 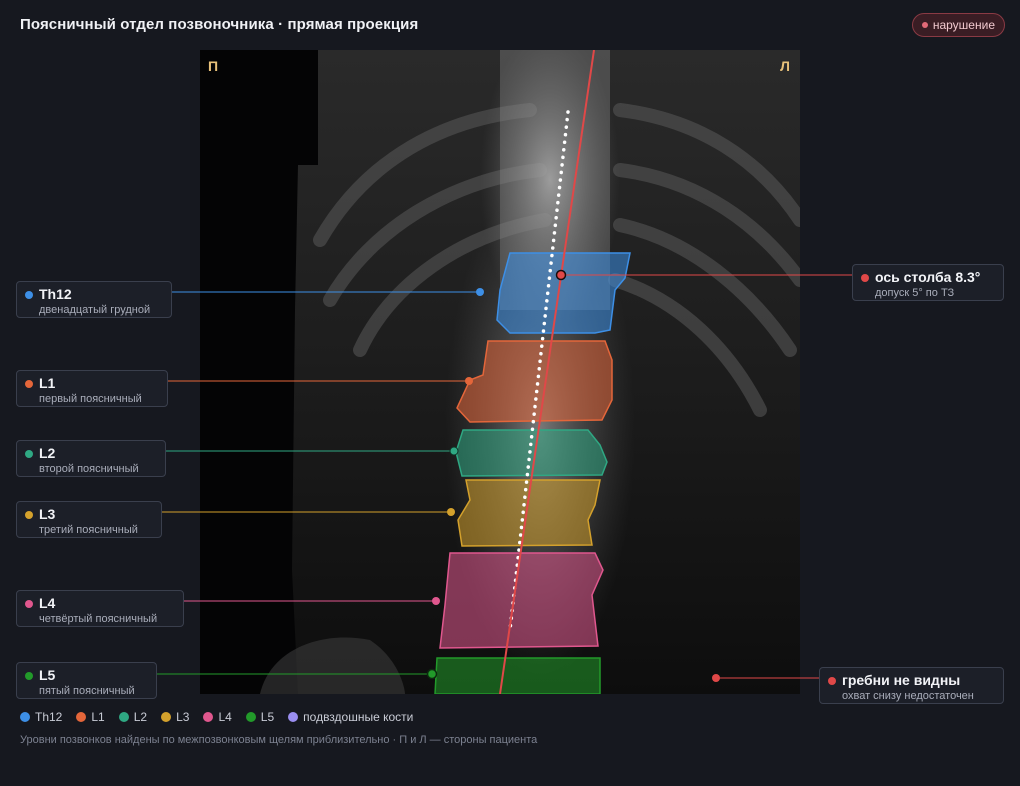 I want to click on axis-angle-value: ось столба 8.3°, so click(x=928, y=277).